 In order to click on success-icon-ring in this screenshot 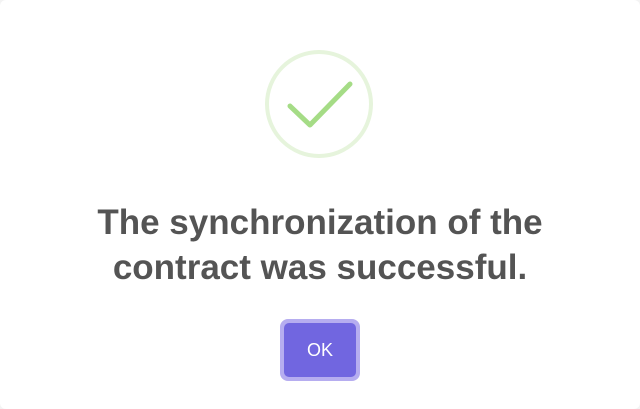, I will do `click(319, 104)`.